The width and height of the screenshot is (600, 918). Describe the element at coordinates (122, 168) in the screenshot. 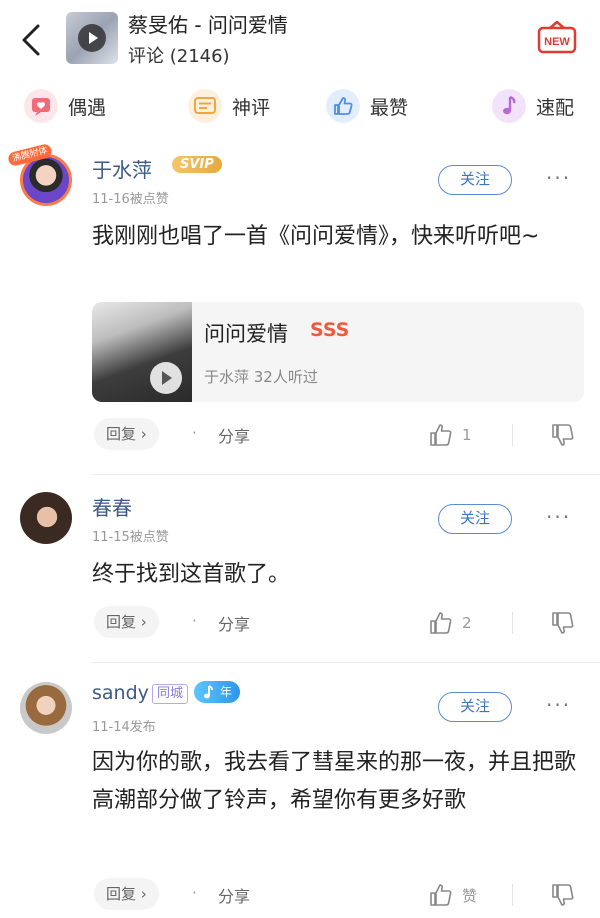

I see `username: 于水萍` at that location.